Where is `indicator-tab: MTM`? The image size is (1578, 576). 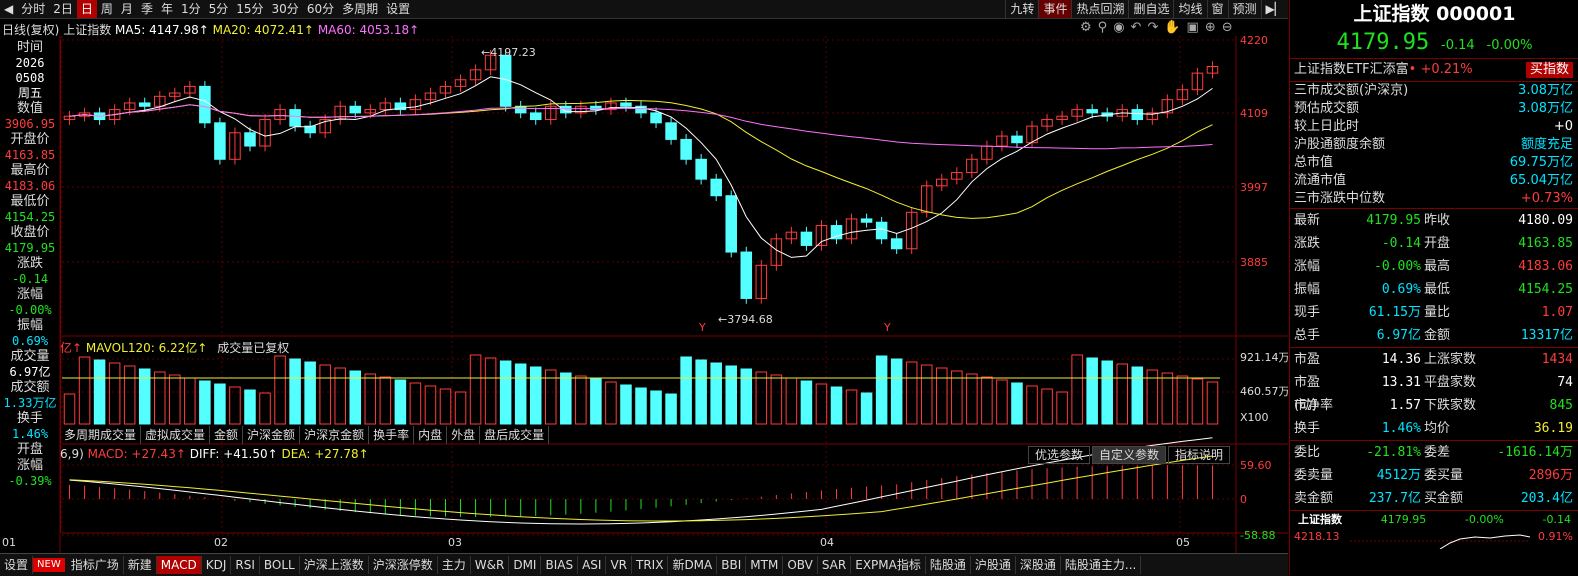
indicator-tab: MTM is located at coordinates (765, 565).